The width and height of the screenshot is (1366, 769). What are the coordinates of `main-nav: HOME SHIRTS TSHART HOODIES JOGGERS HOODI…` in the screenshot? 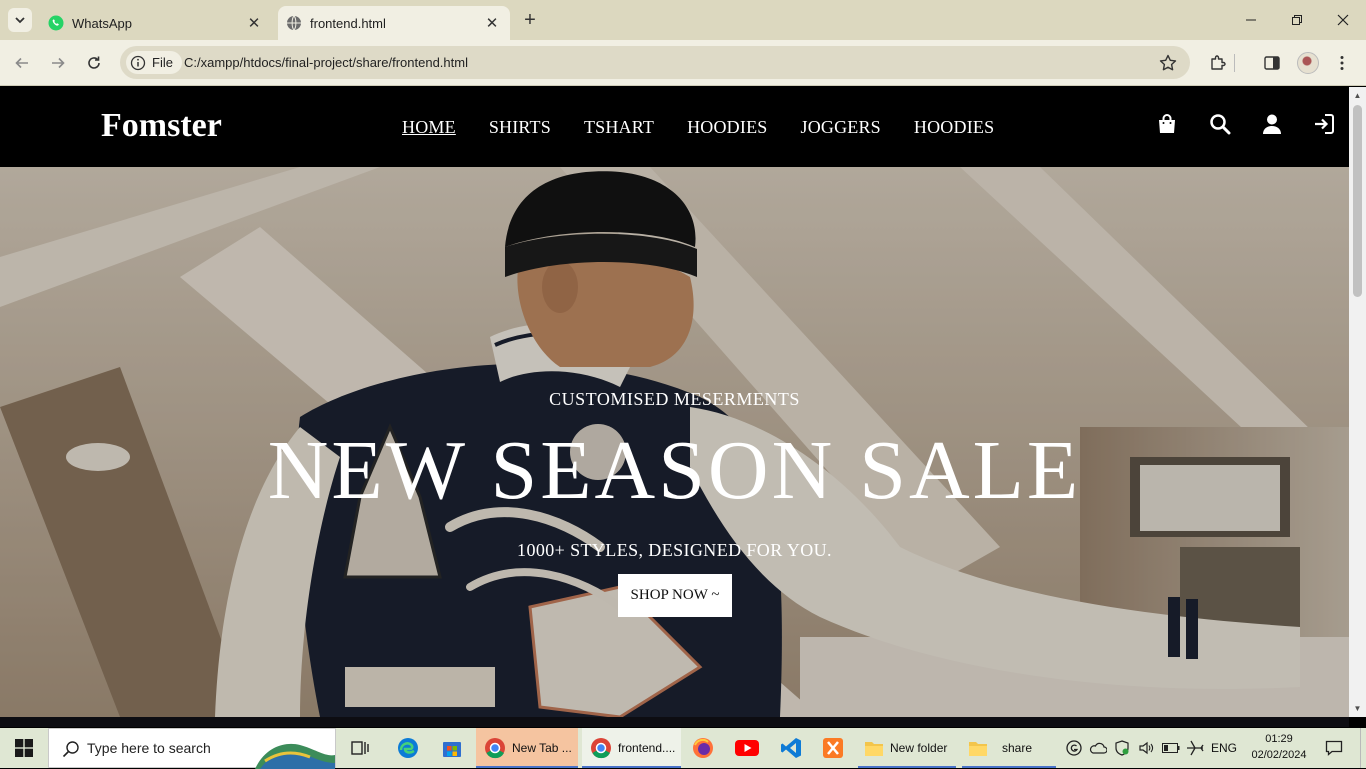 It's located at (714, 127).